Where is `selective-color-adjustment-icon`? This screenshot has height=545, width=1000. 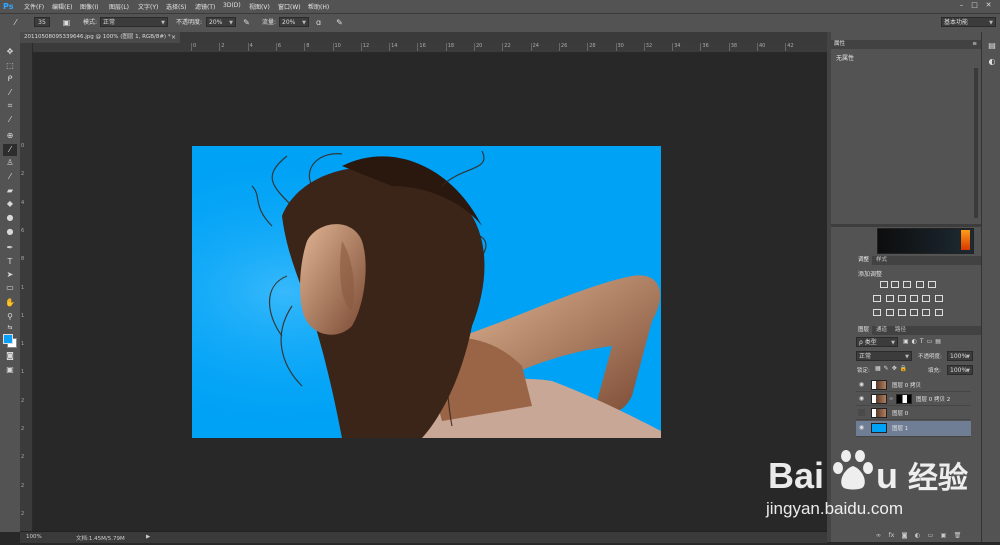
selective-color-adjustment-icon is located at coordinates (914, 312).